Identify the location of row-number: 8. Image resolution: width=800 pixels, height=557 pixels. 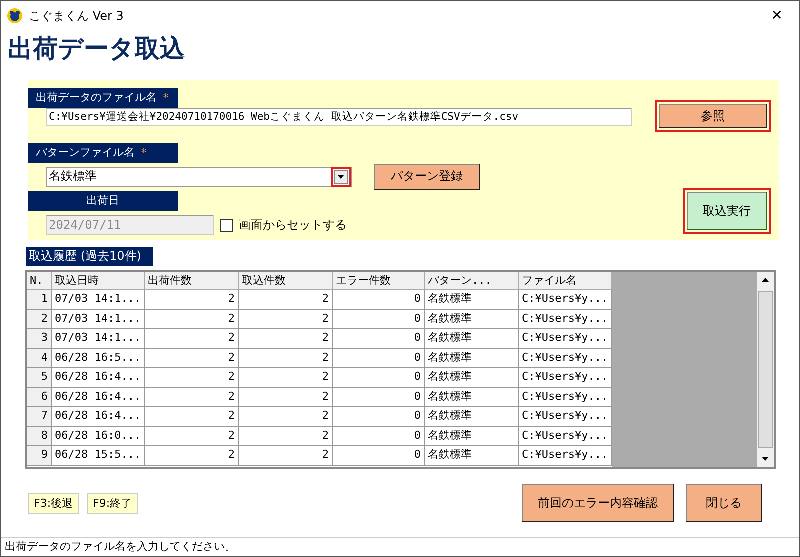
(39, 436).